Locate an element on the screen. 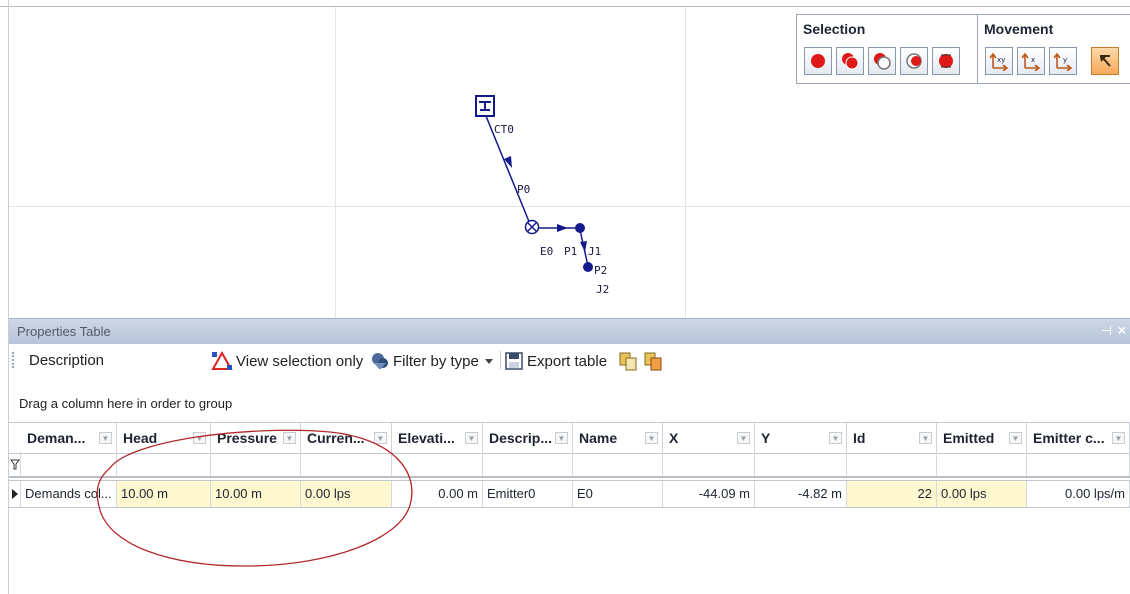 The image size is (1130, 594). select-point-icon is located at coordinates (818, 61).